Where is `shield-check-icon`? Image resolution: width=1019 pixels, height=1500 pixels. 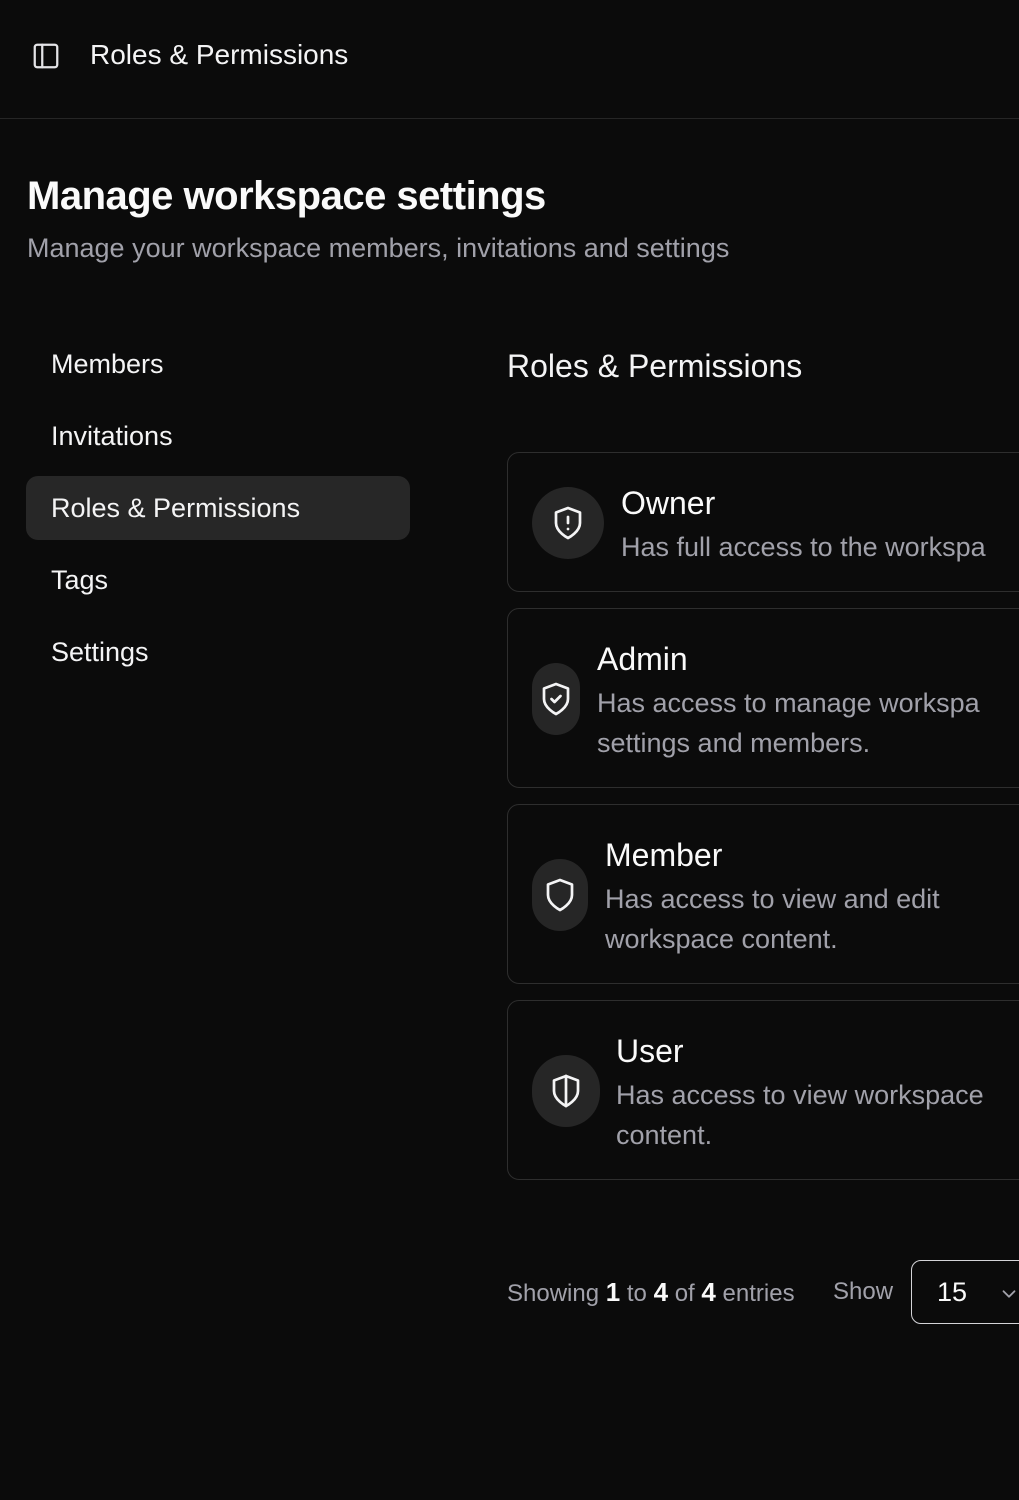
shield-check-icon is located at coordinates (556, 699).